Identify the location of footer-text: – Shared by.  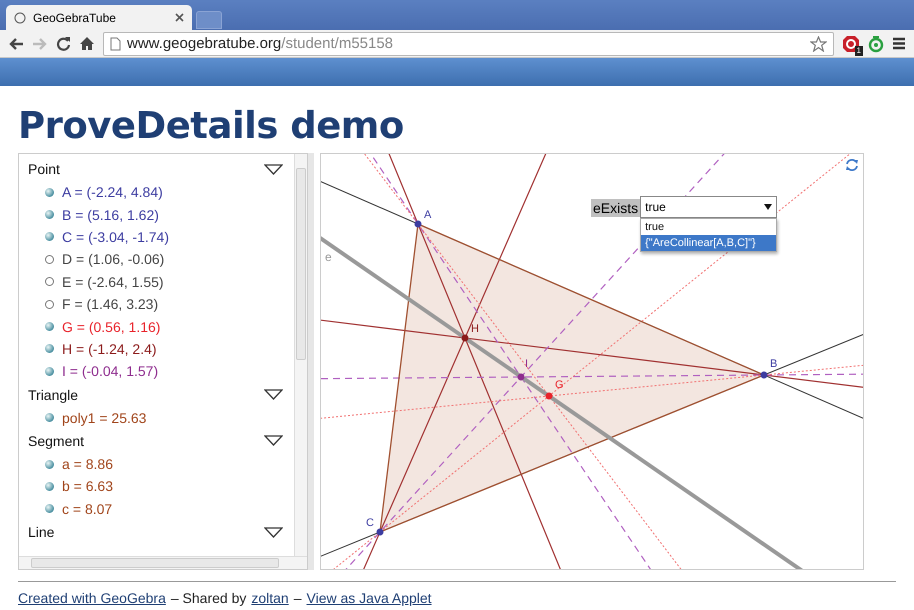
(208, 598).